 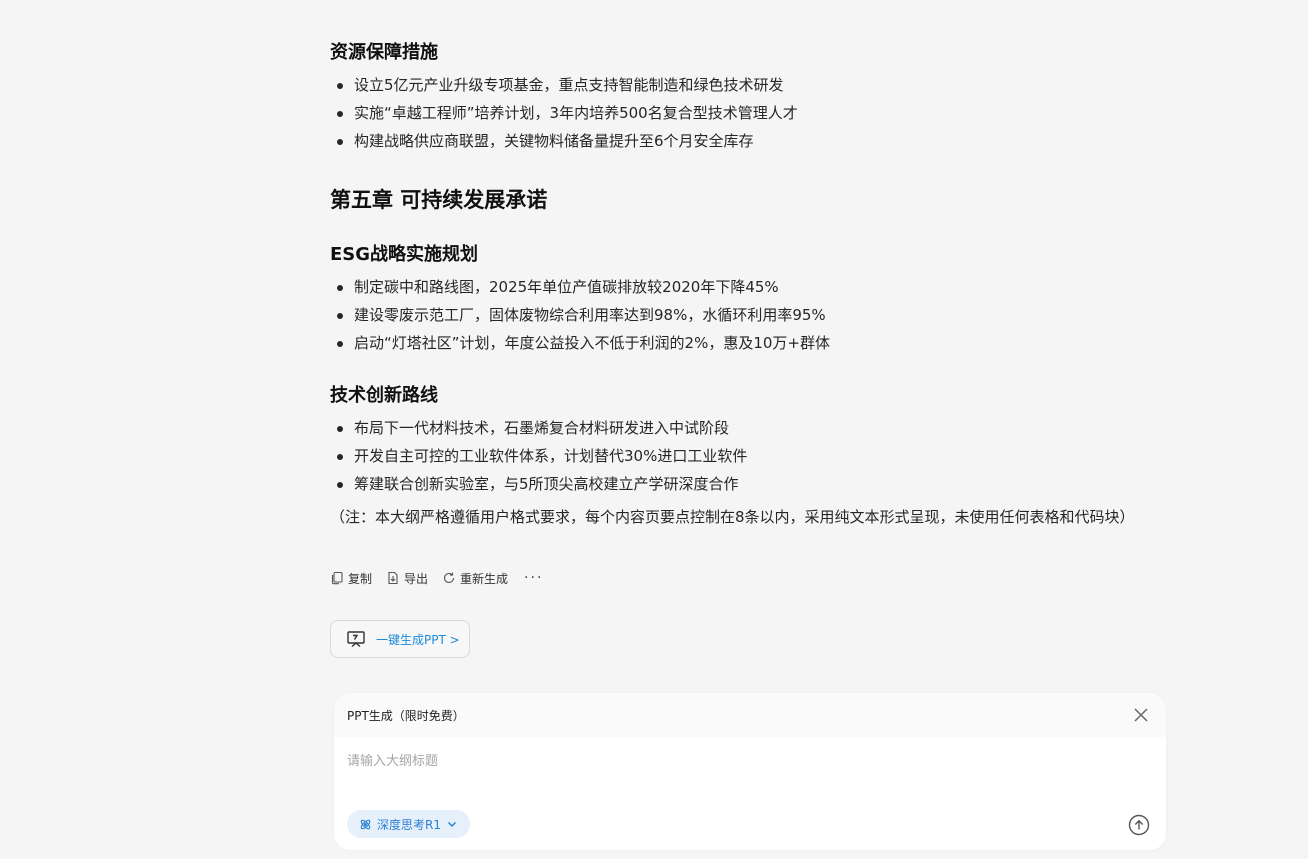 I want to click on deep-think-toggle: 深度思考R1, so click(x=408, y=824).